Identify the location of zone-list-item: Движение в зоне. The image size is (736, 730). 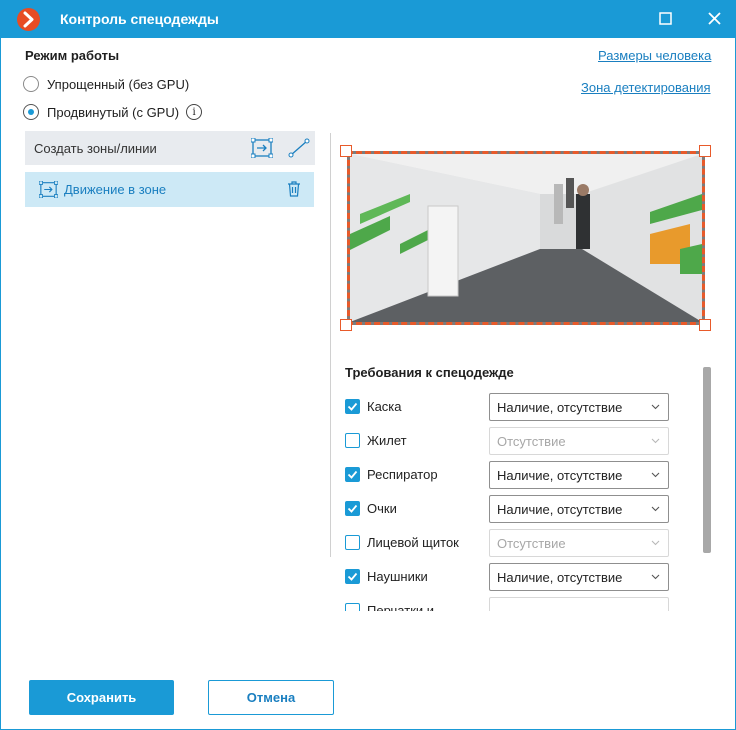
(169, 189).